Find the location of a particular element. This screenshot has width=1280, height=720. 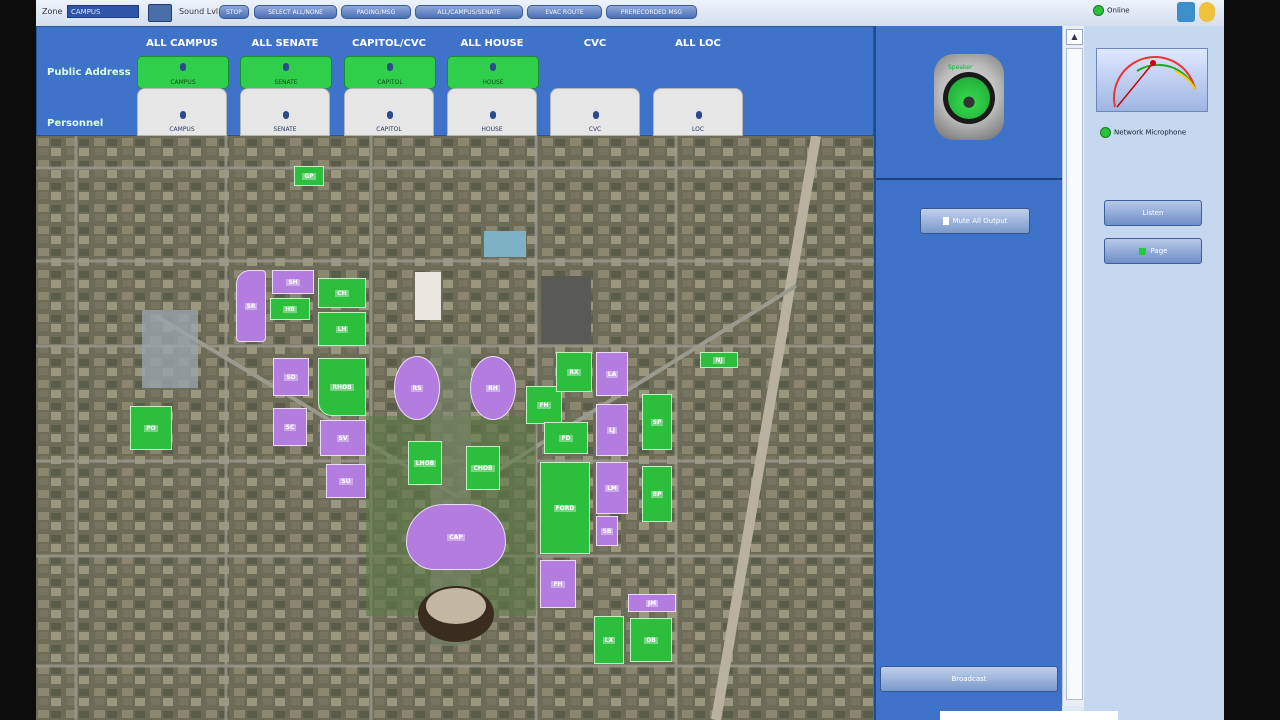

row-label-public-address: Public Address is located at coordinates (89, 72).